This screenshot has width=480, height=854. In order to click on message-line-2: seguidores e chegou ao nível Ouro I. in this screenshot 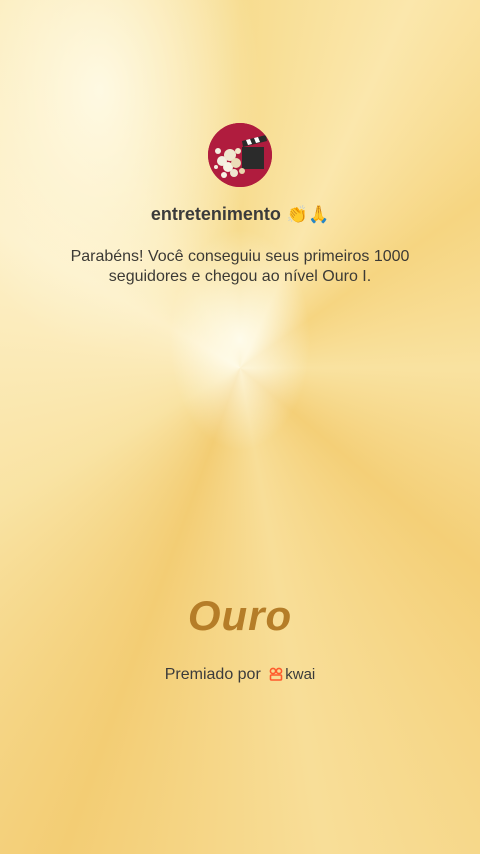, I will do `click(240, 276)`.